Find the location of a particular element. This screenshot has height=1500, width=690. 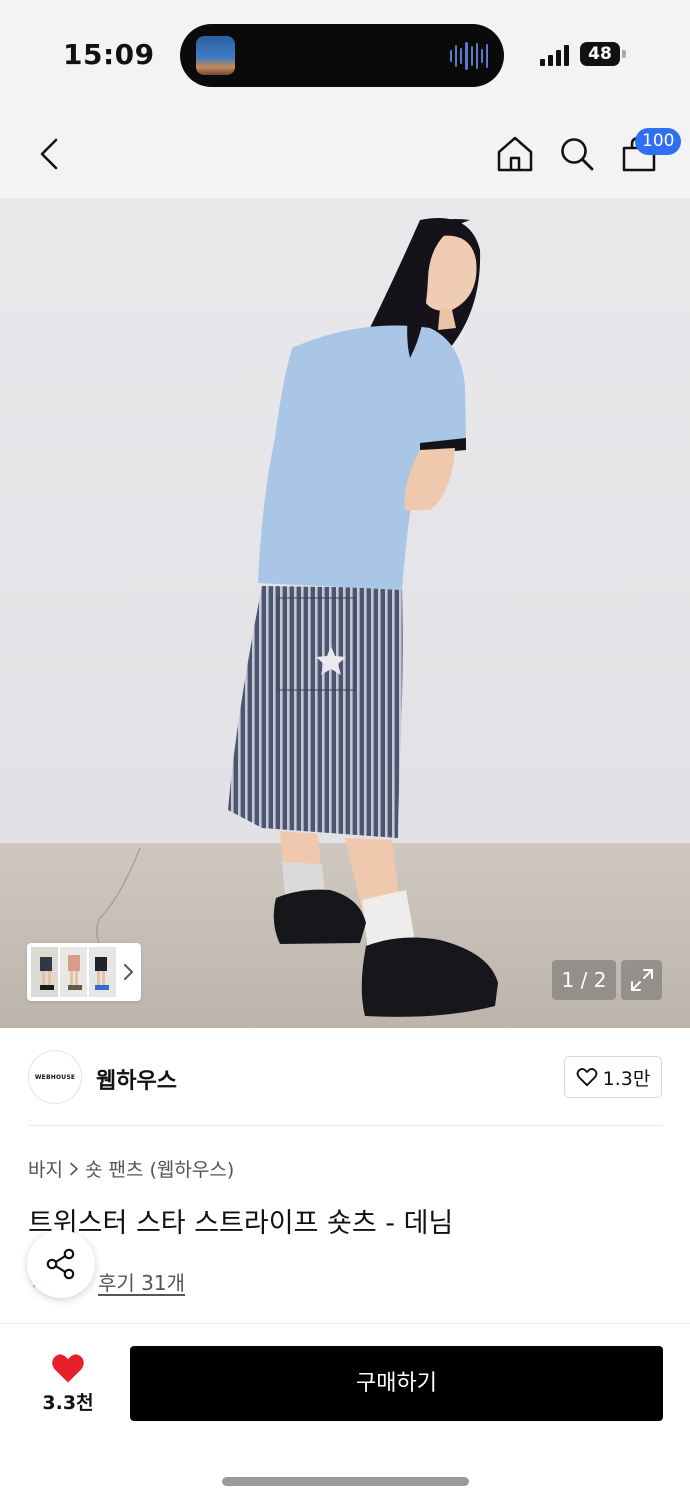

image-page-counter: 1 / 2 is located at coordinates (584, 980).